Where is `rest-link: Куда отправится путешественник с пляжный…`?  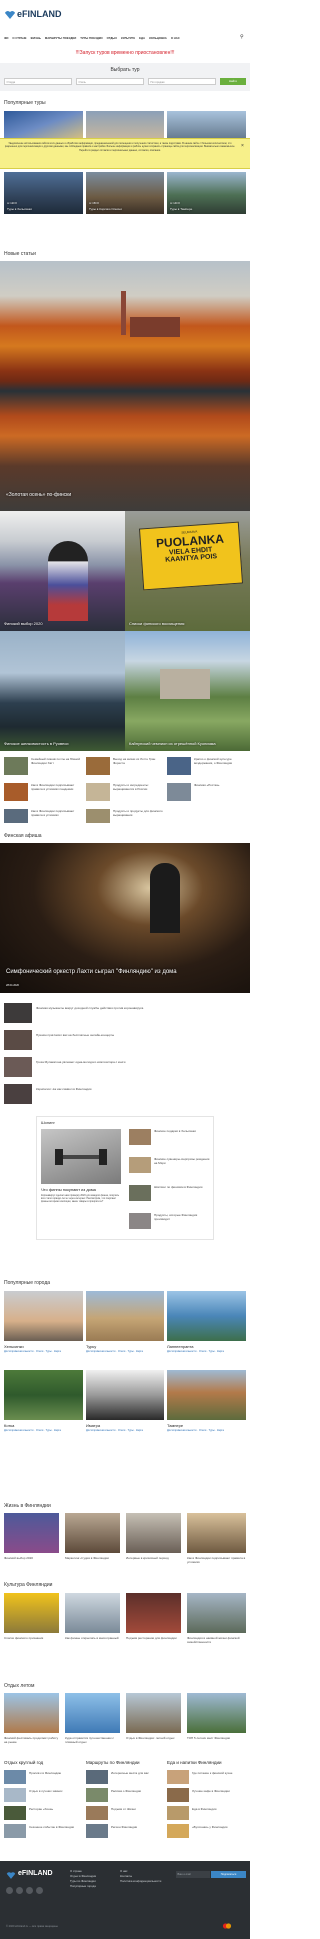 rest-link: Куда отправится путешественник с пляжный… is located at coordinates (92, 1740).